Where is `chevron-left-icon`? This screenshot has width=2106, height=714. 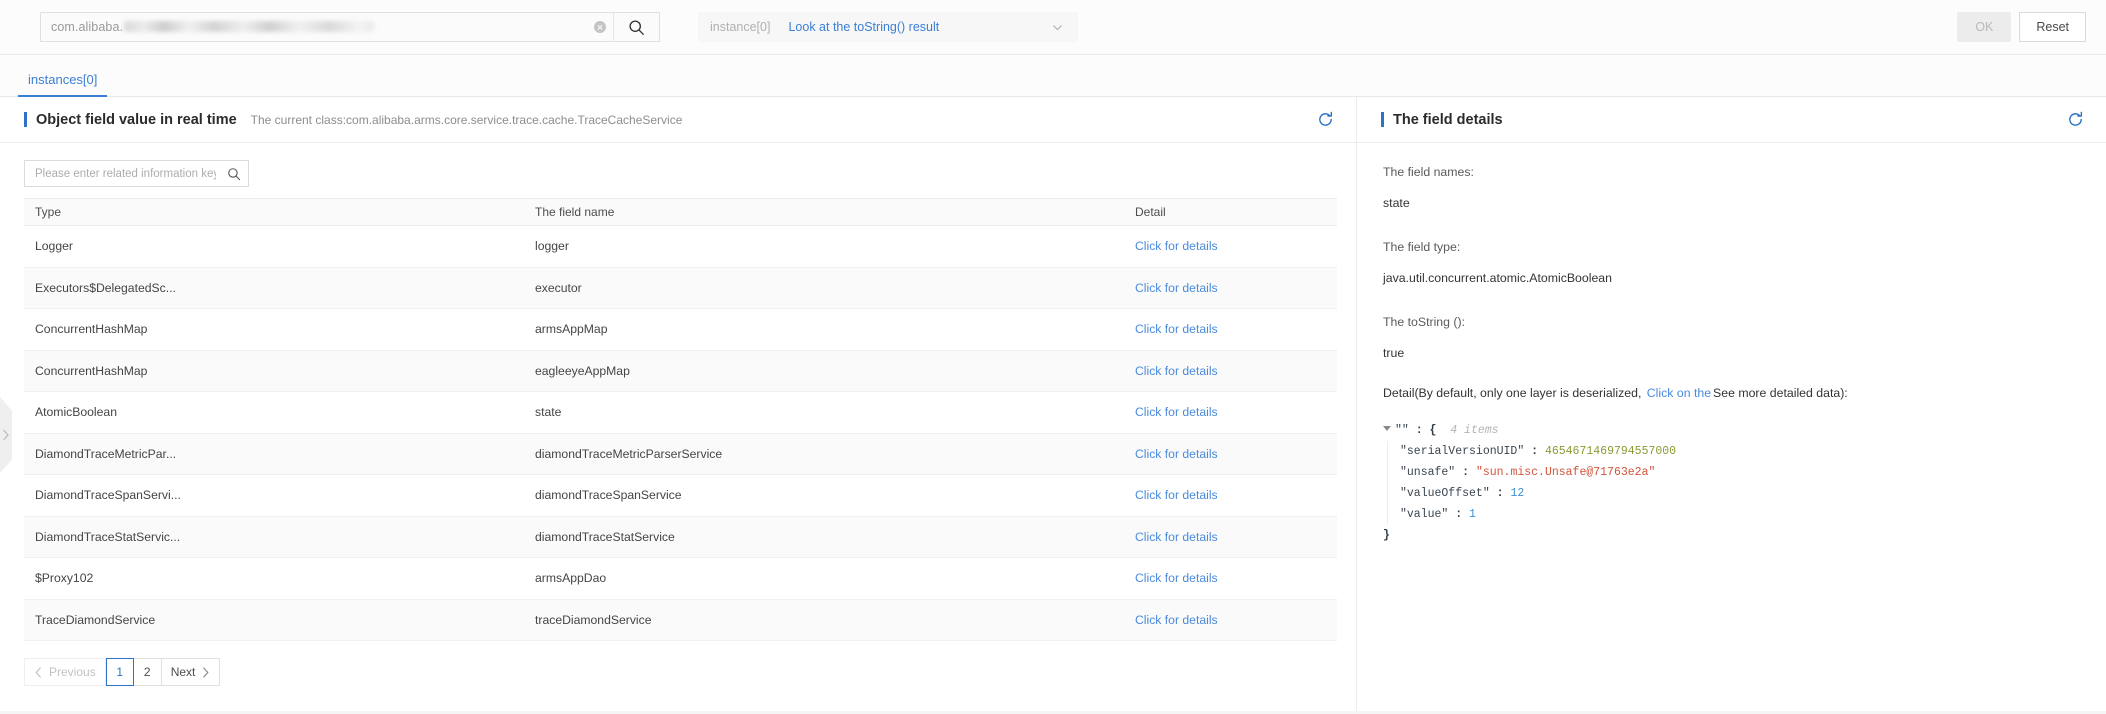
chevron-left-icon is located at coordinates (41, 672).